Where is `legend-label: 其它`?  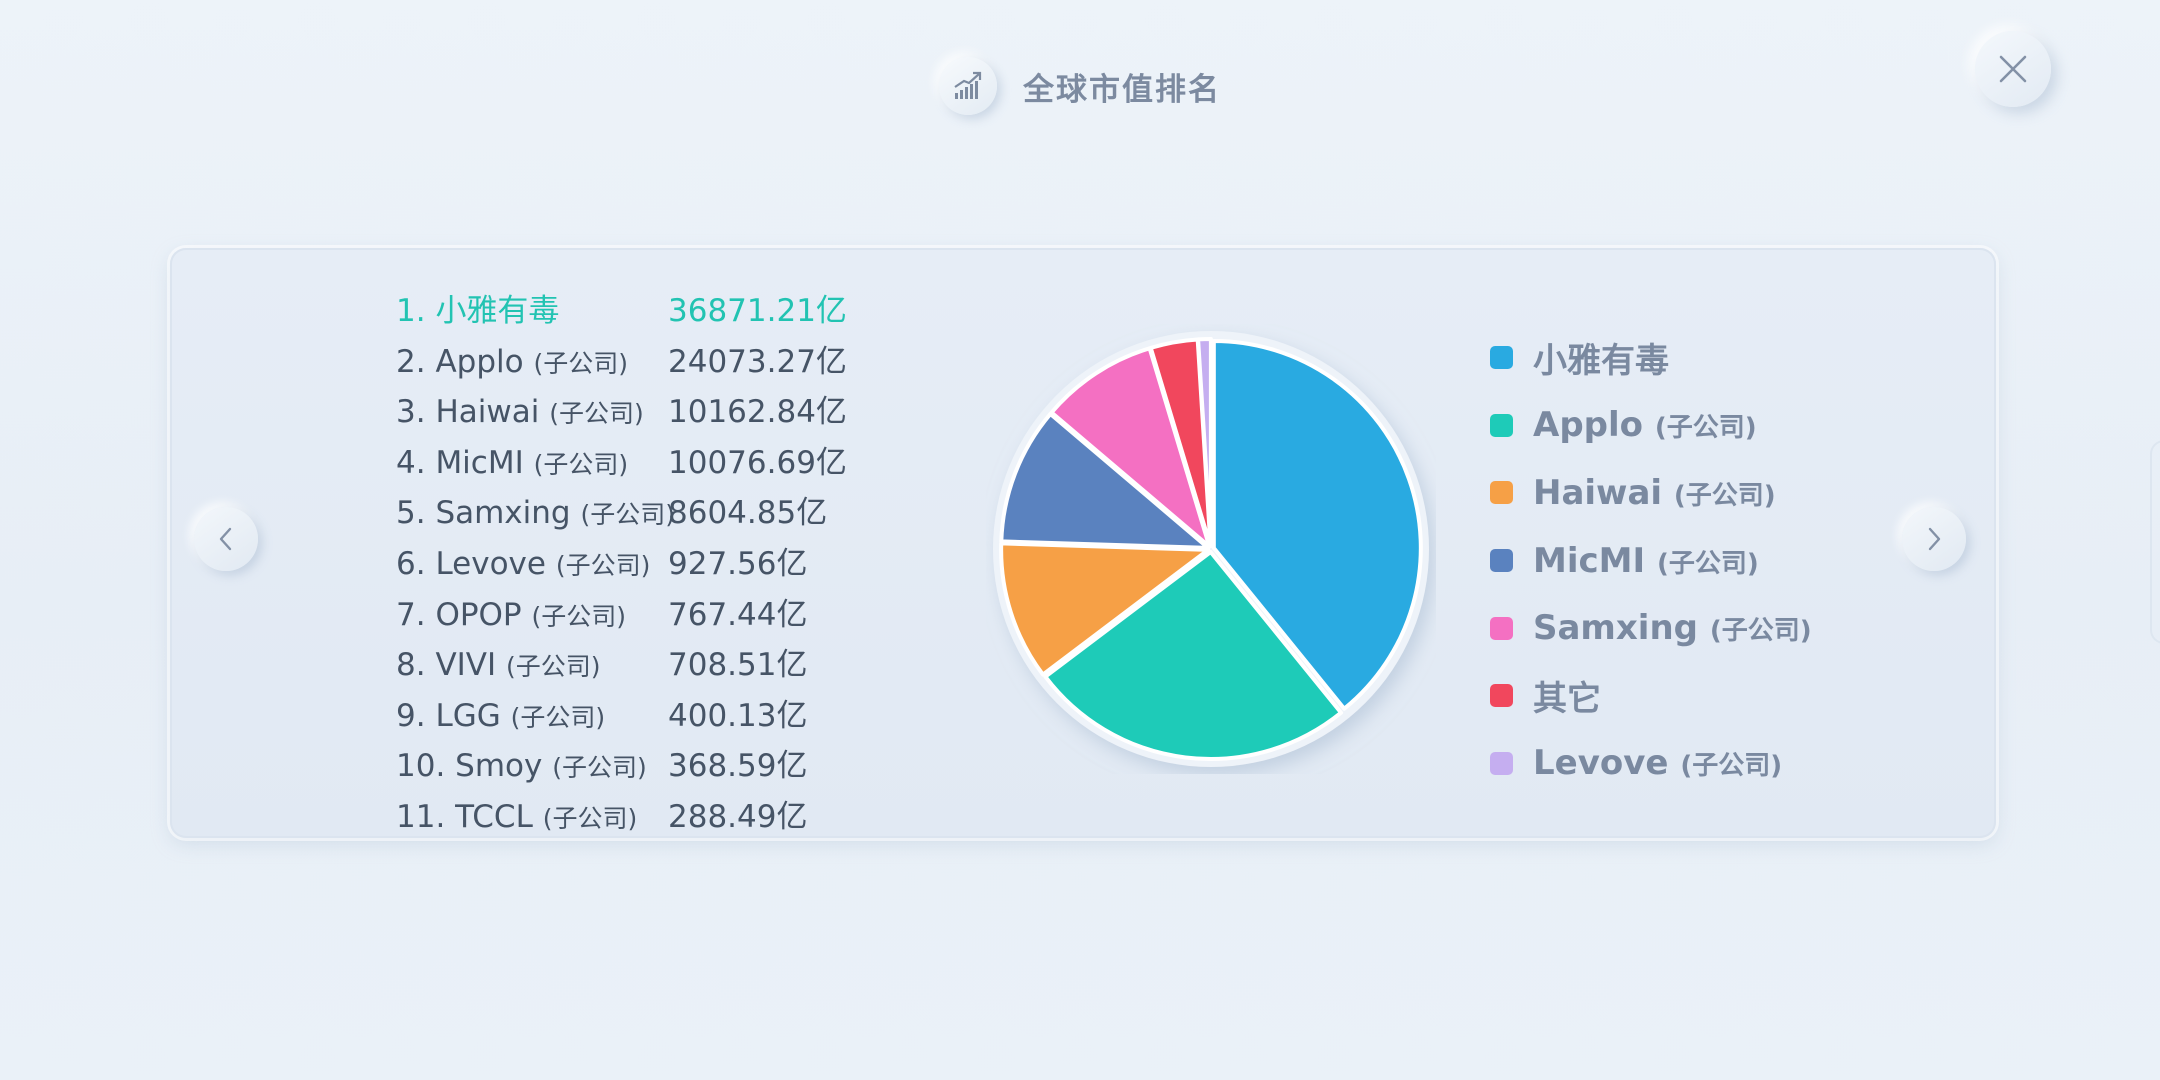 legend-label: 其它 is located at coordinates (1567, 699).